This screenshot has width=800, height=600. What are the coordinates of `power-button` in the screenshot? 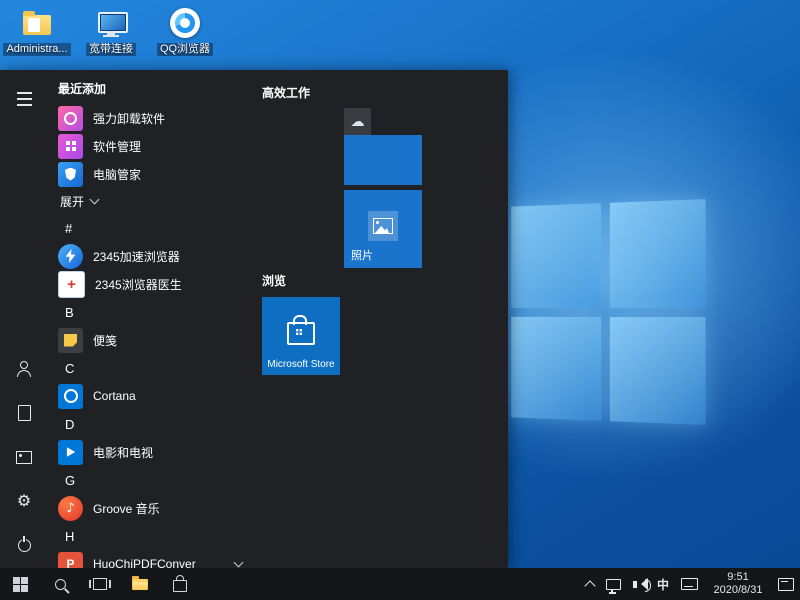 It's located at (24, 545).